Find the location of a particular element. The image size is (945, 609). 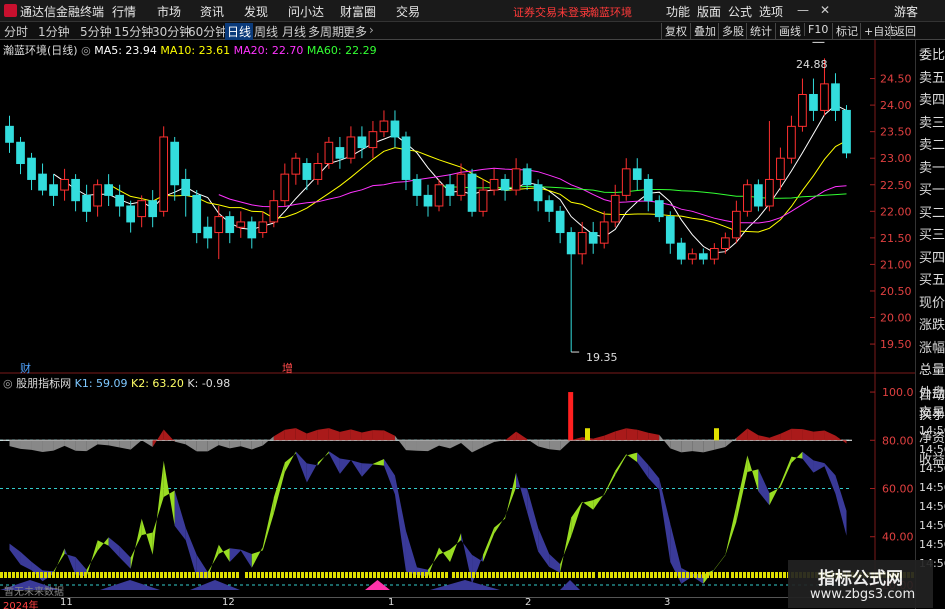

more-chevron-icon: › is located at coordinates (371, 30).